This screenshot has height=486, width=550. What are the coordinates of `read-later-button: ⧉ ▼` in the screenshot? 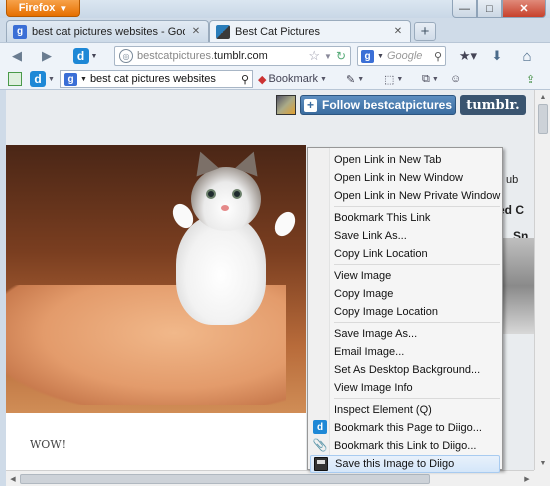 It's located at (430, 79).